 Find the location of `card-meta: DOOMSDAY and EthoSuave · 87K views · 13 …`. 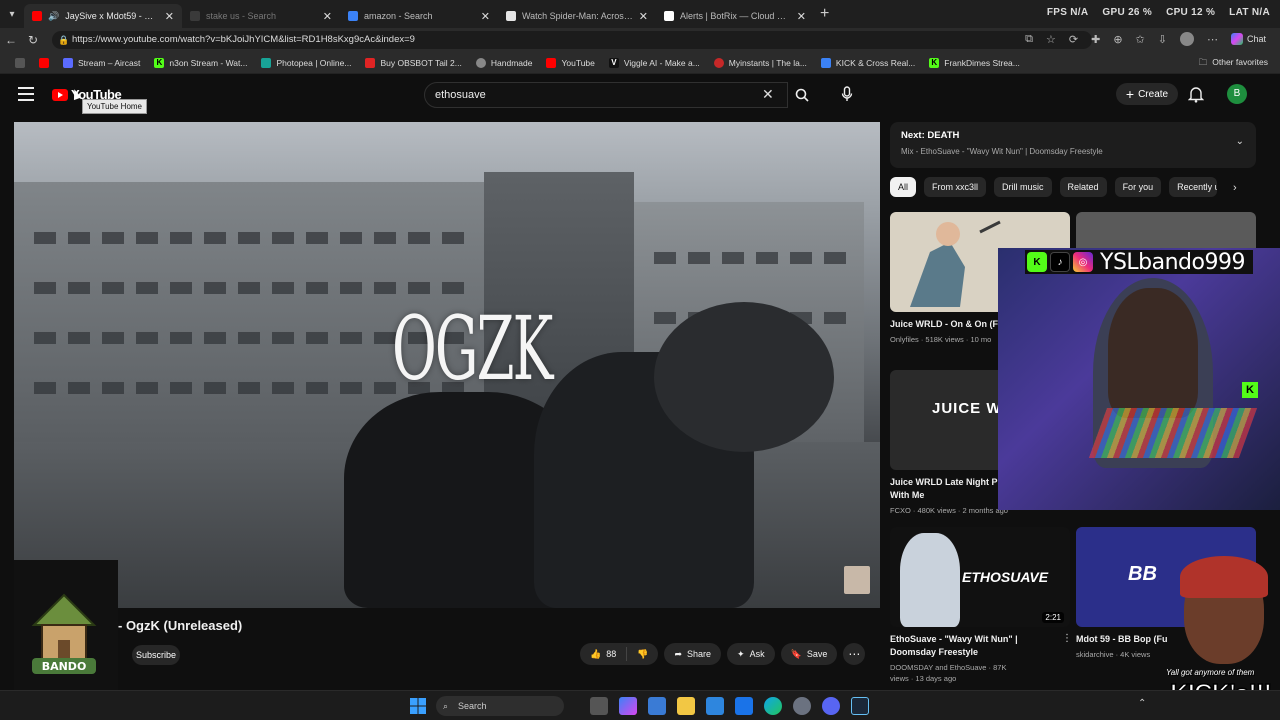

card-meta: DOOMSDAY and EthoSuave · 87K views · 13 … is located at coordinates (948, 673).